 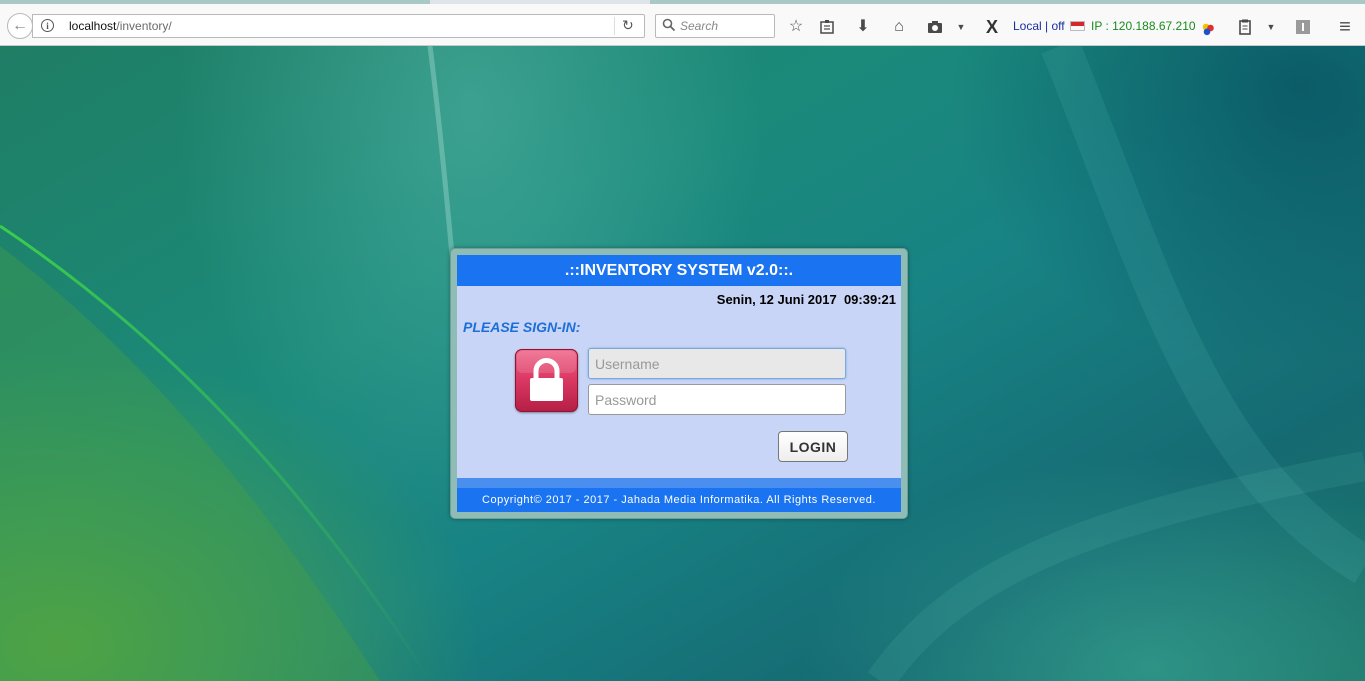 I want to click on password-input, so click(x=717, y=399).